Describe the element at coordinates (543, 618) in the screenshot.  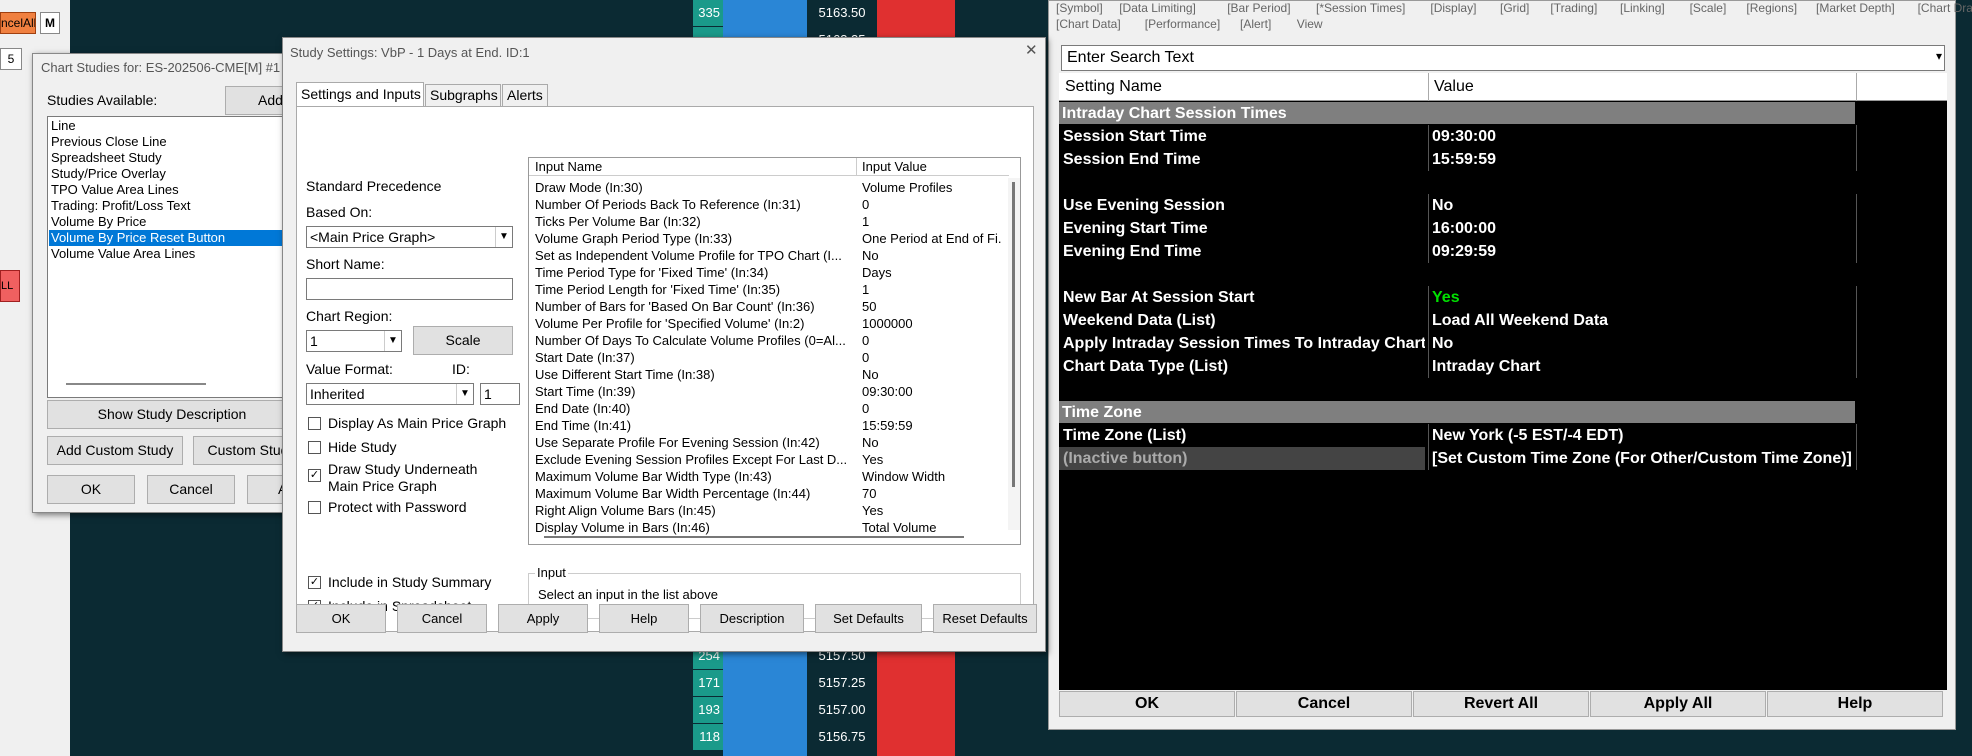
I see `apply-button: Apply` at that location.